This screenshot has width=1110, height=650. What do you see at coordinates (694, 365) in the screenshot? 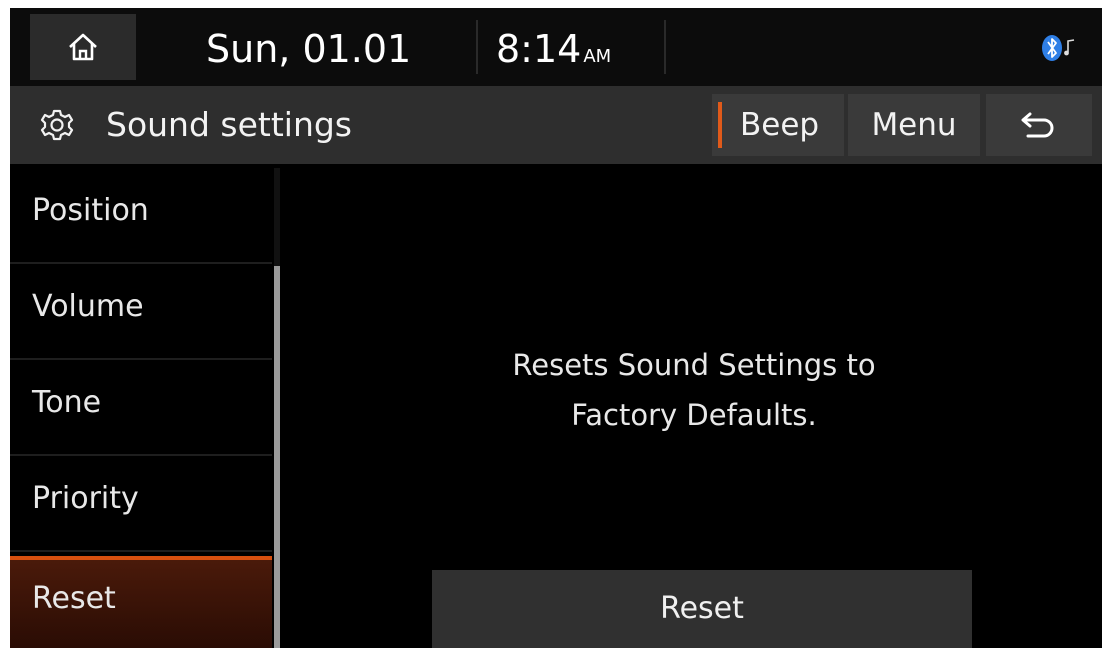
I see `reset-description-line1: Resets Sound Settings to` at bounding box center [694, 365].